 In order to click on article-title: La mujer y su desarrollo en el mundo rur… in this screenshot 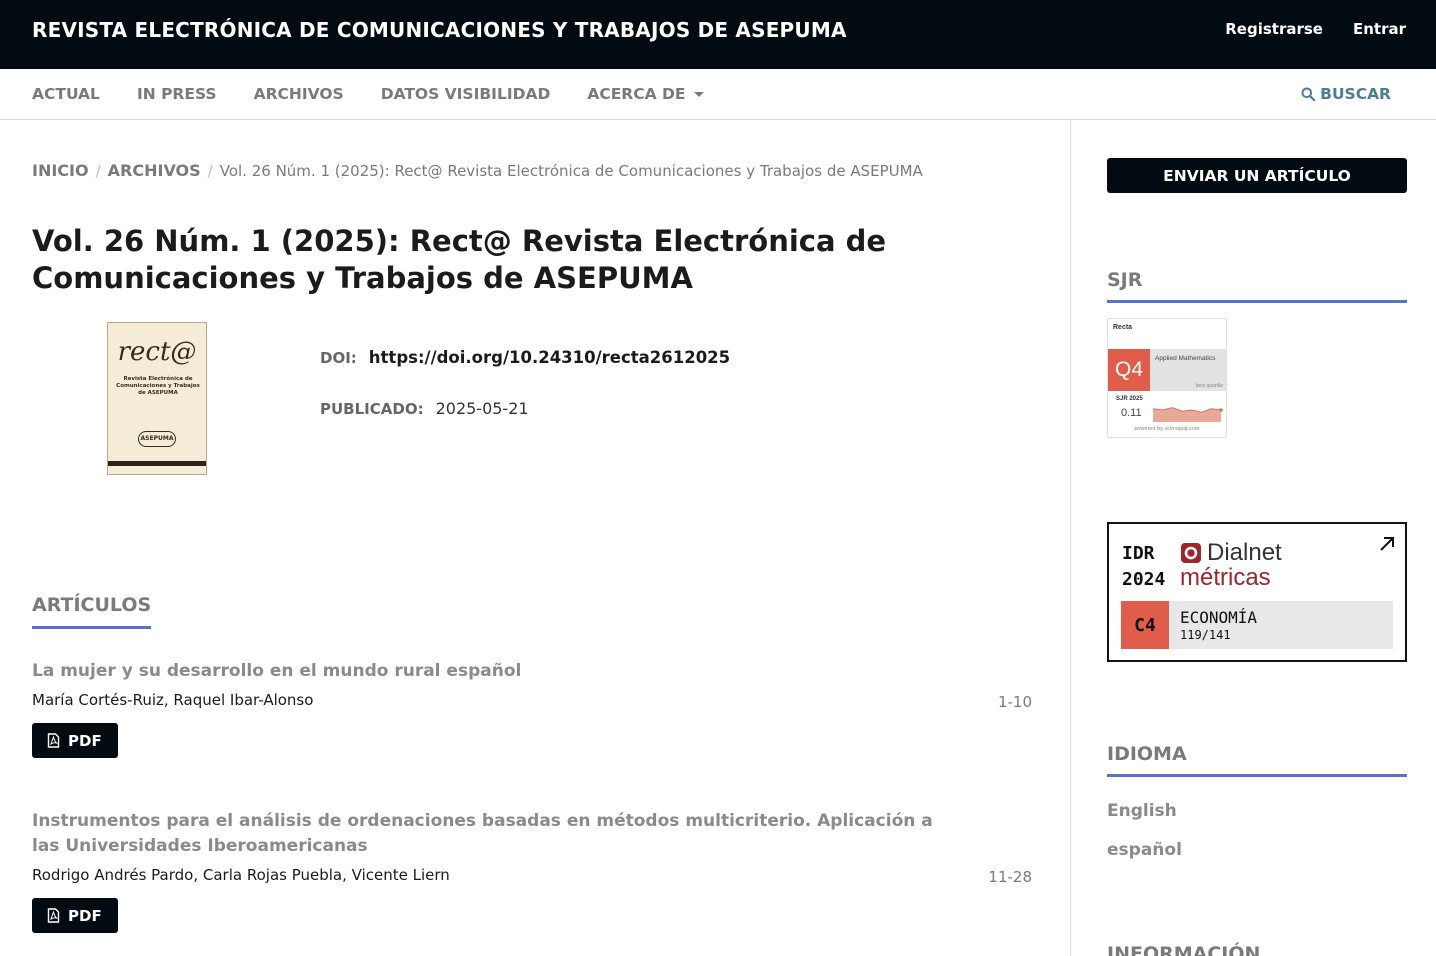, I will do `click(492, 671)`.